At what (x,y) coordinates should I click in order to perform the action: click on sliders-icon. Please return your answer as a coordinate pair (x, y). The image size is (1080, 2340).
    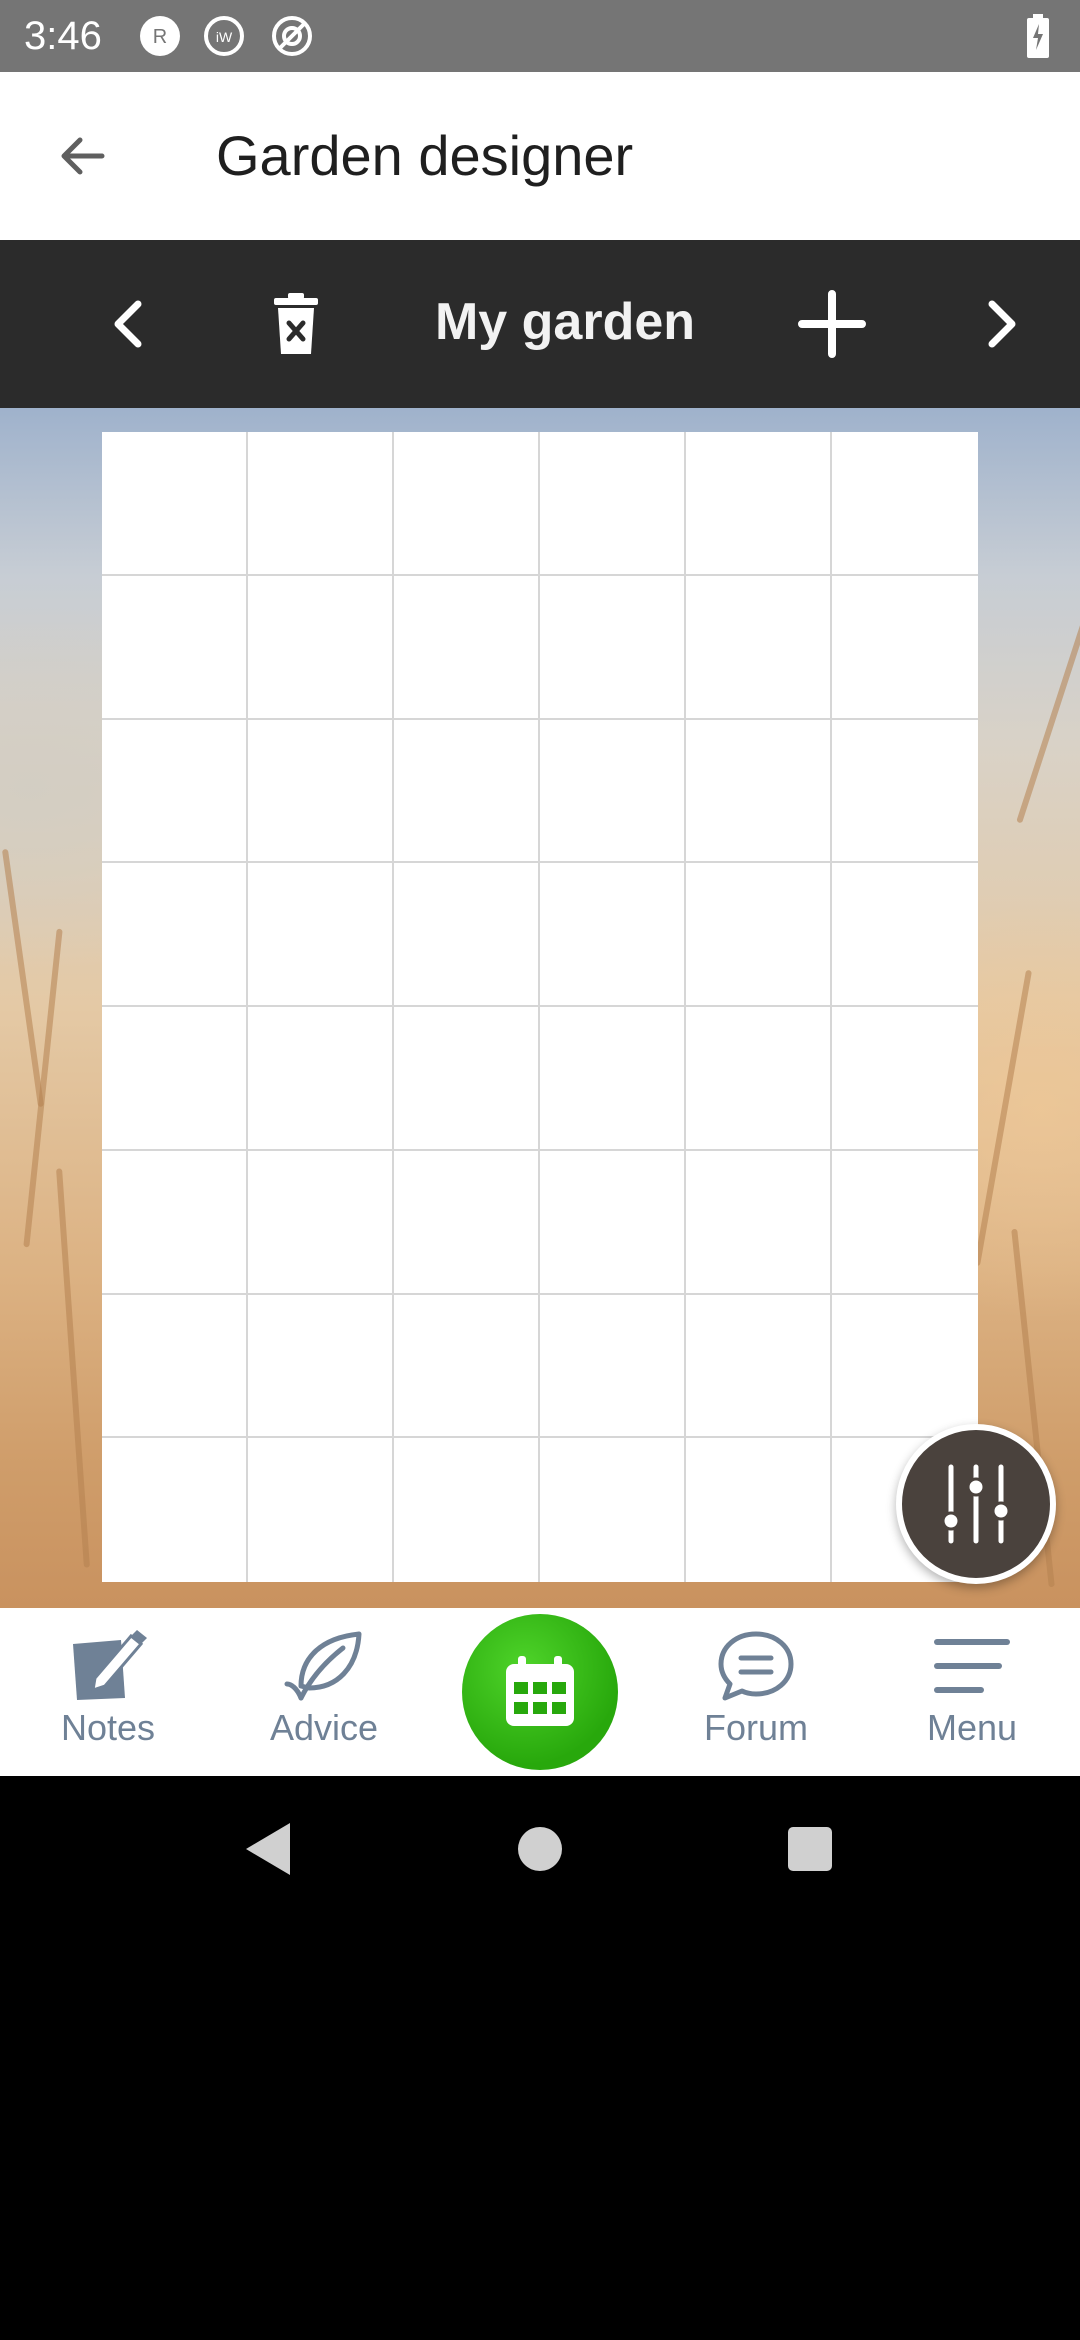
    Looking at the image, I should click on (976, 1504).